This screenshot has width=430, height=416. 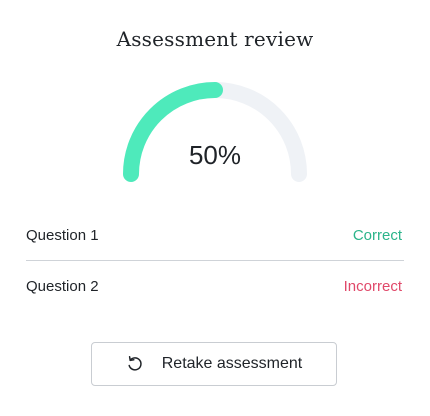 I want to click on result-row: Question 2 Incorrect, so click(x=215, y=285).